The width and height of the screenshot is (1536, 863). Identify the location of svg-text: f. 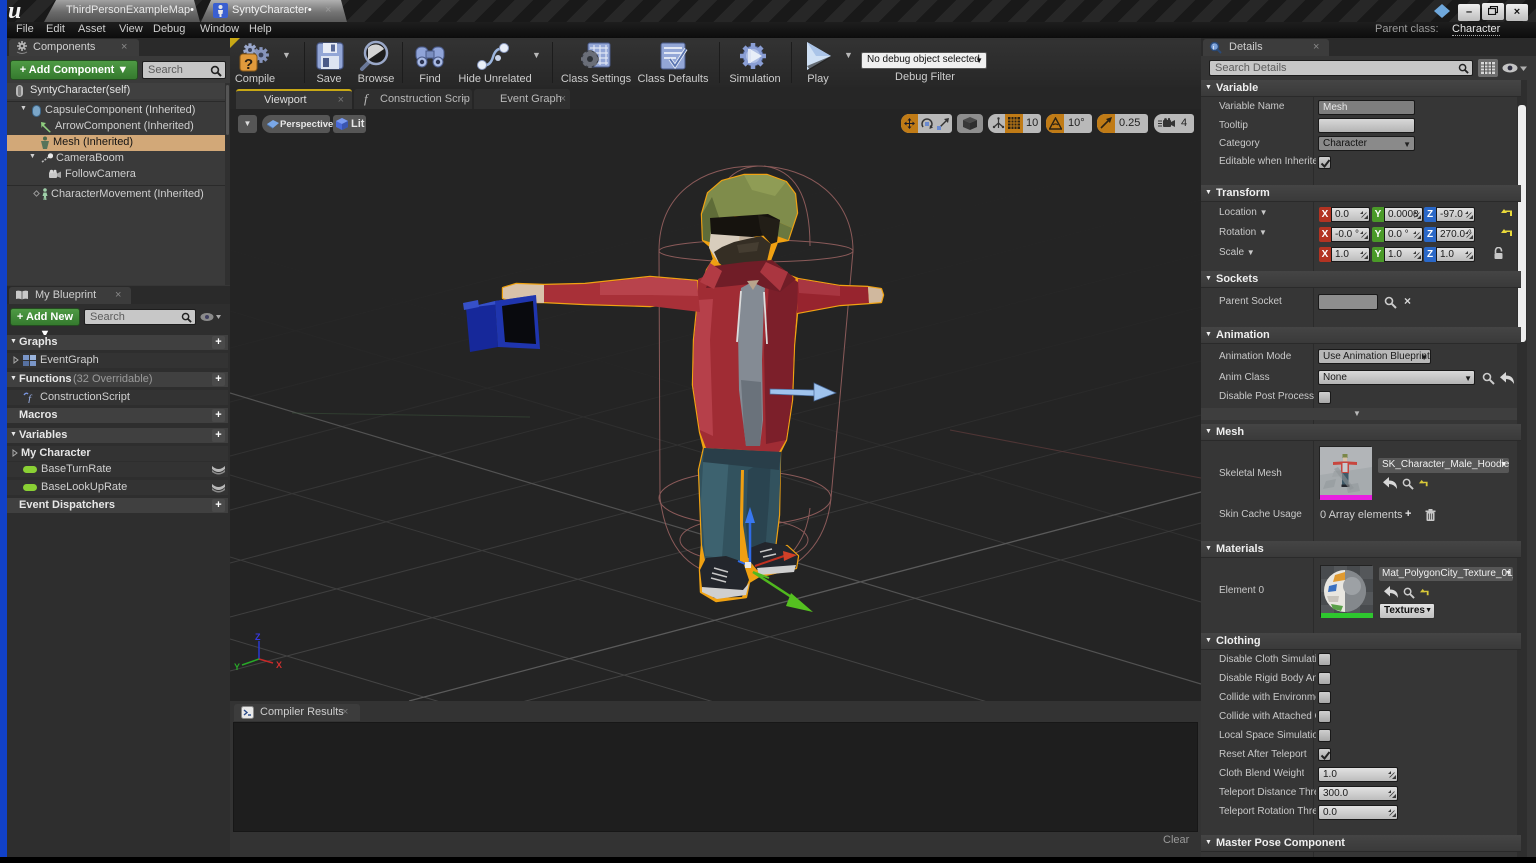
(30, 398).